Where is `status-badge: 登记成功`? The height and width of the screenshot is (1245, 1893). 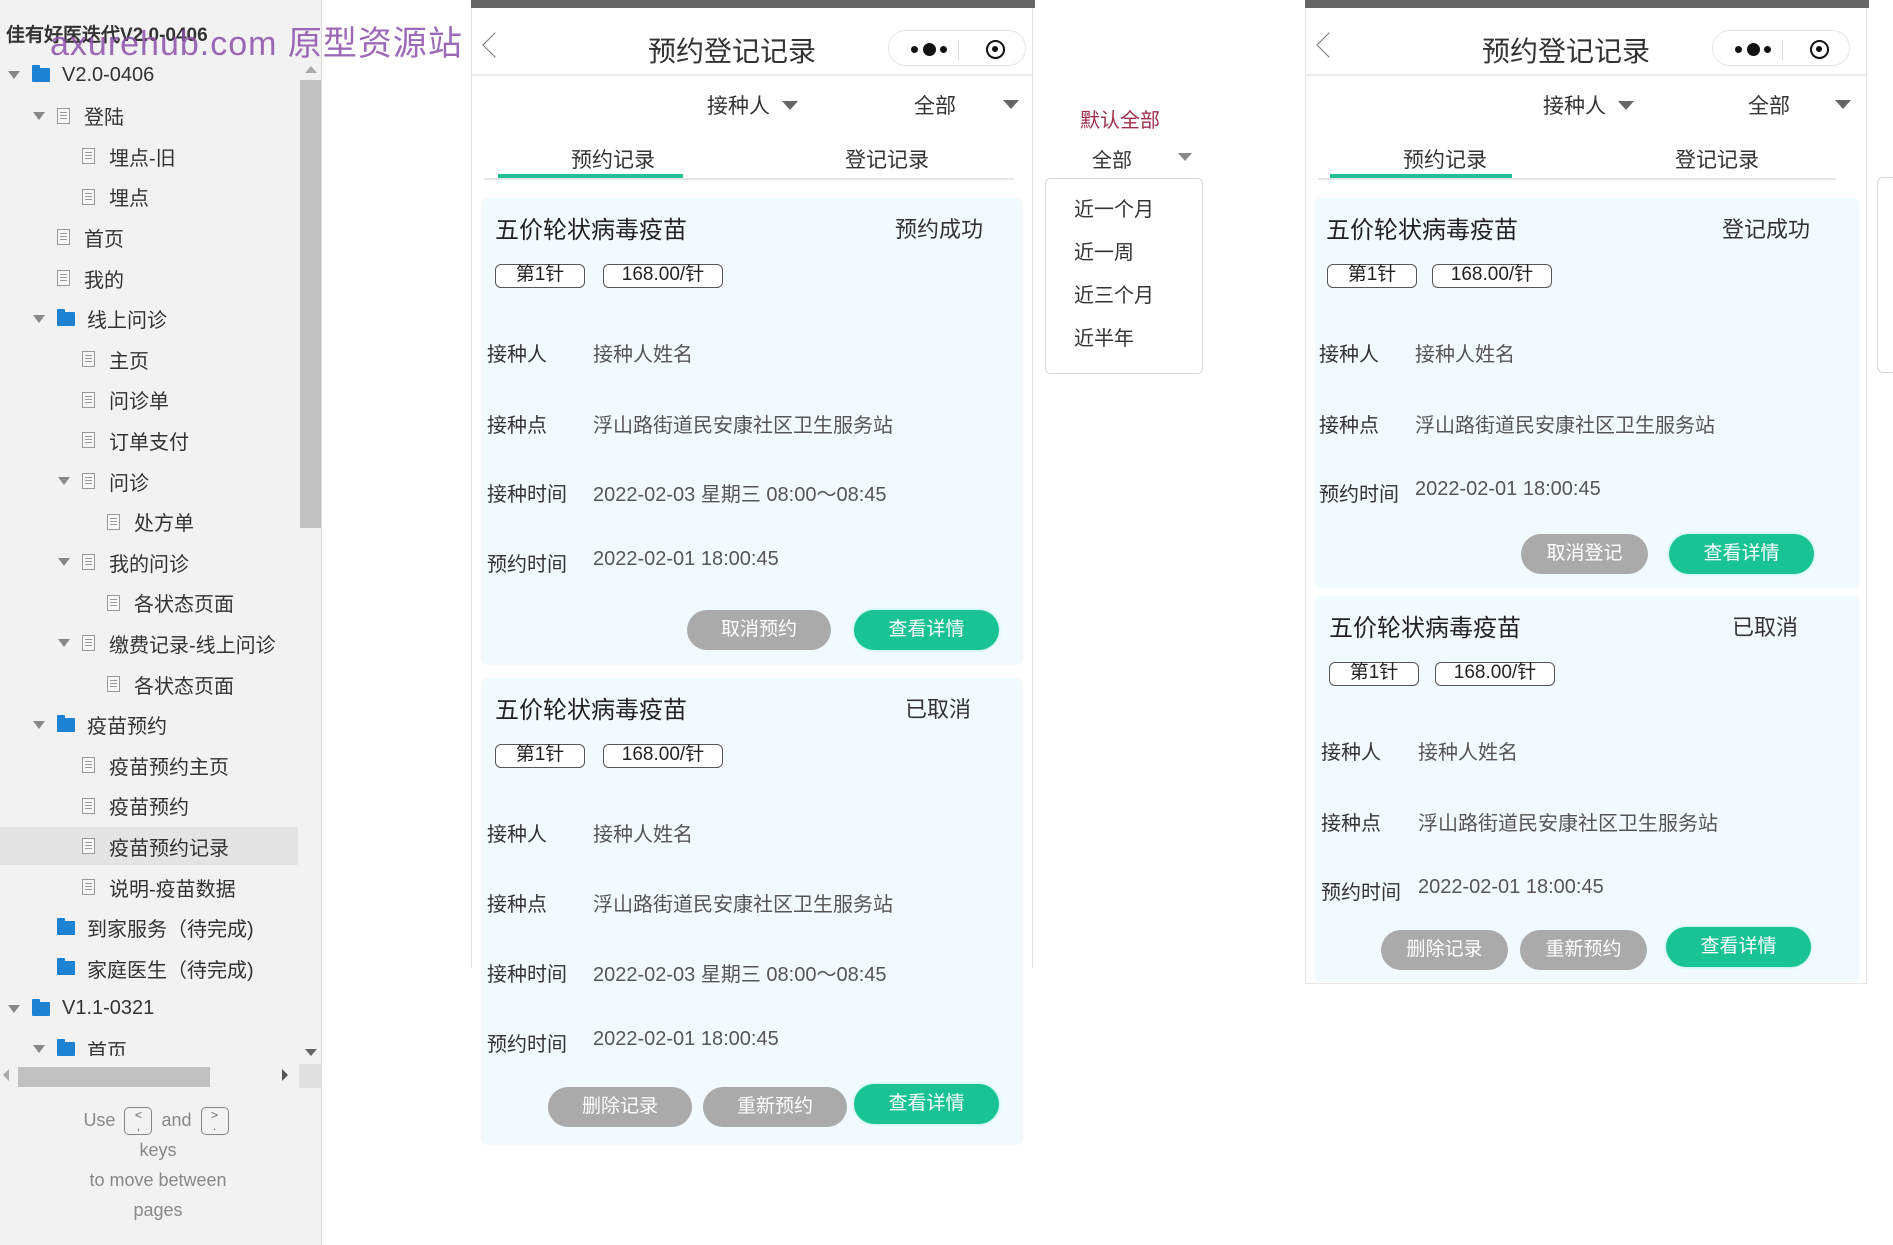 status-badge: 登记成功 is located at coordinates (1765, 229).